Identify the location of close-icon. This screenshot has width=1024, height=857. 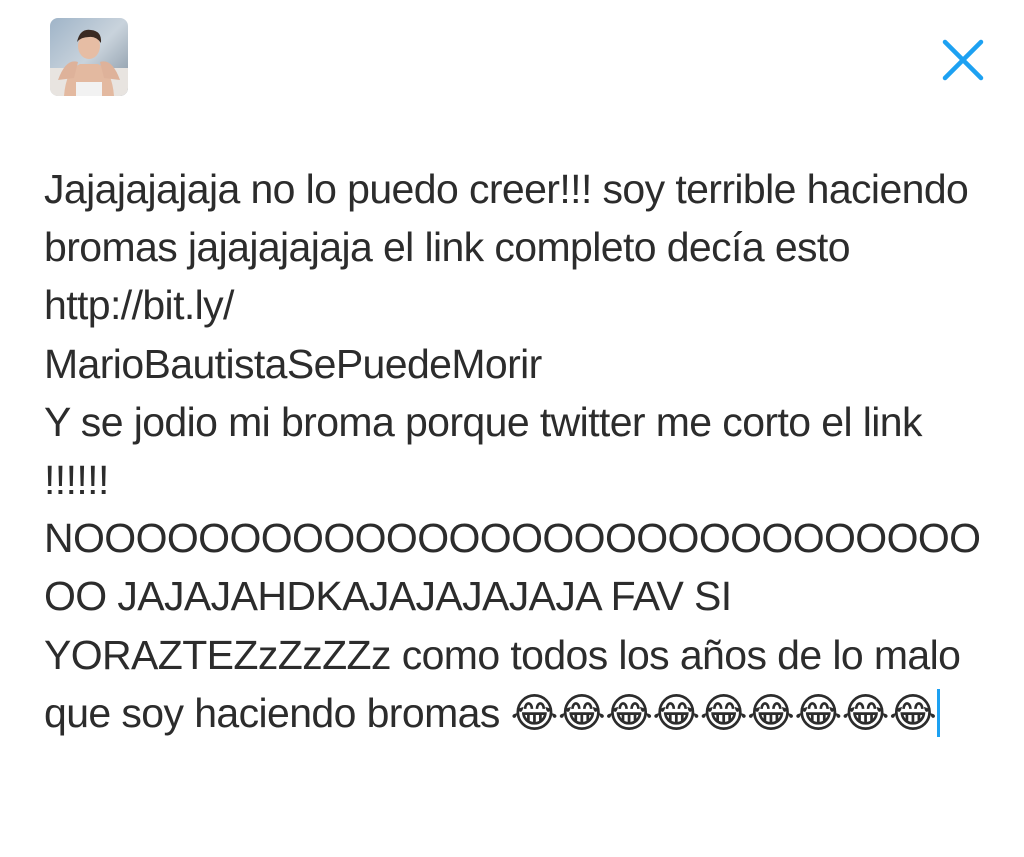
(963, 60).